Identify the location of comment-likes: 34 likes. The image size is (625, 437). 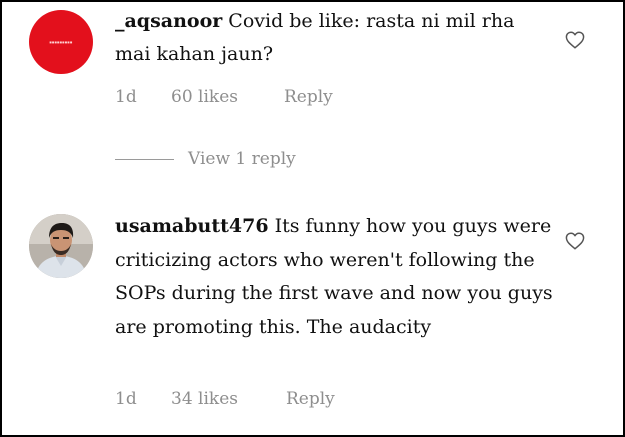
(228, 399).